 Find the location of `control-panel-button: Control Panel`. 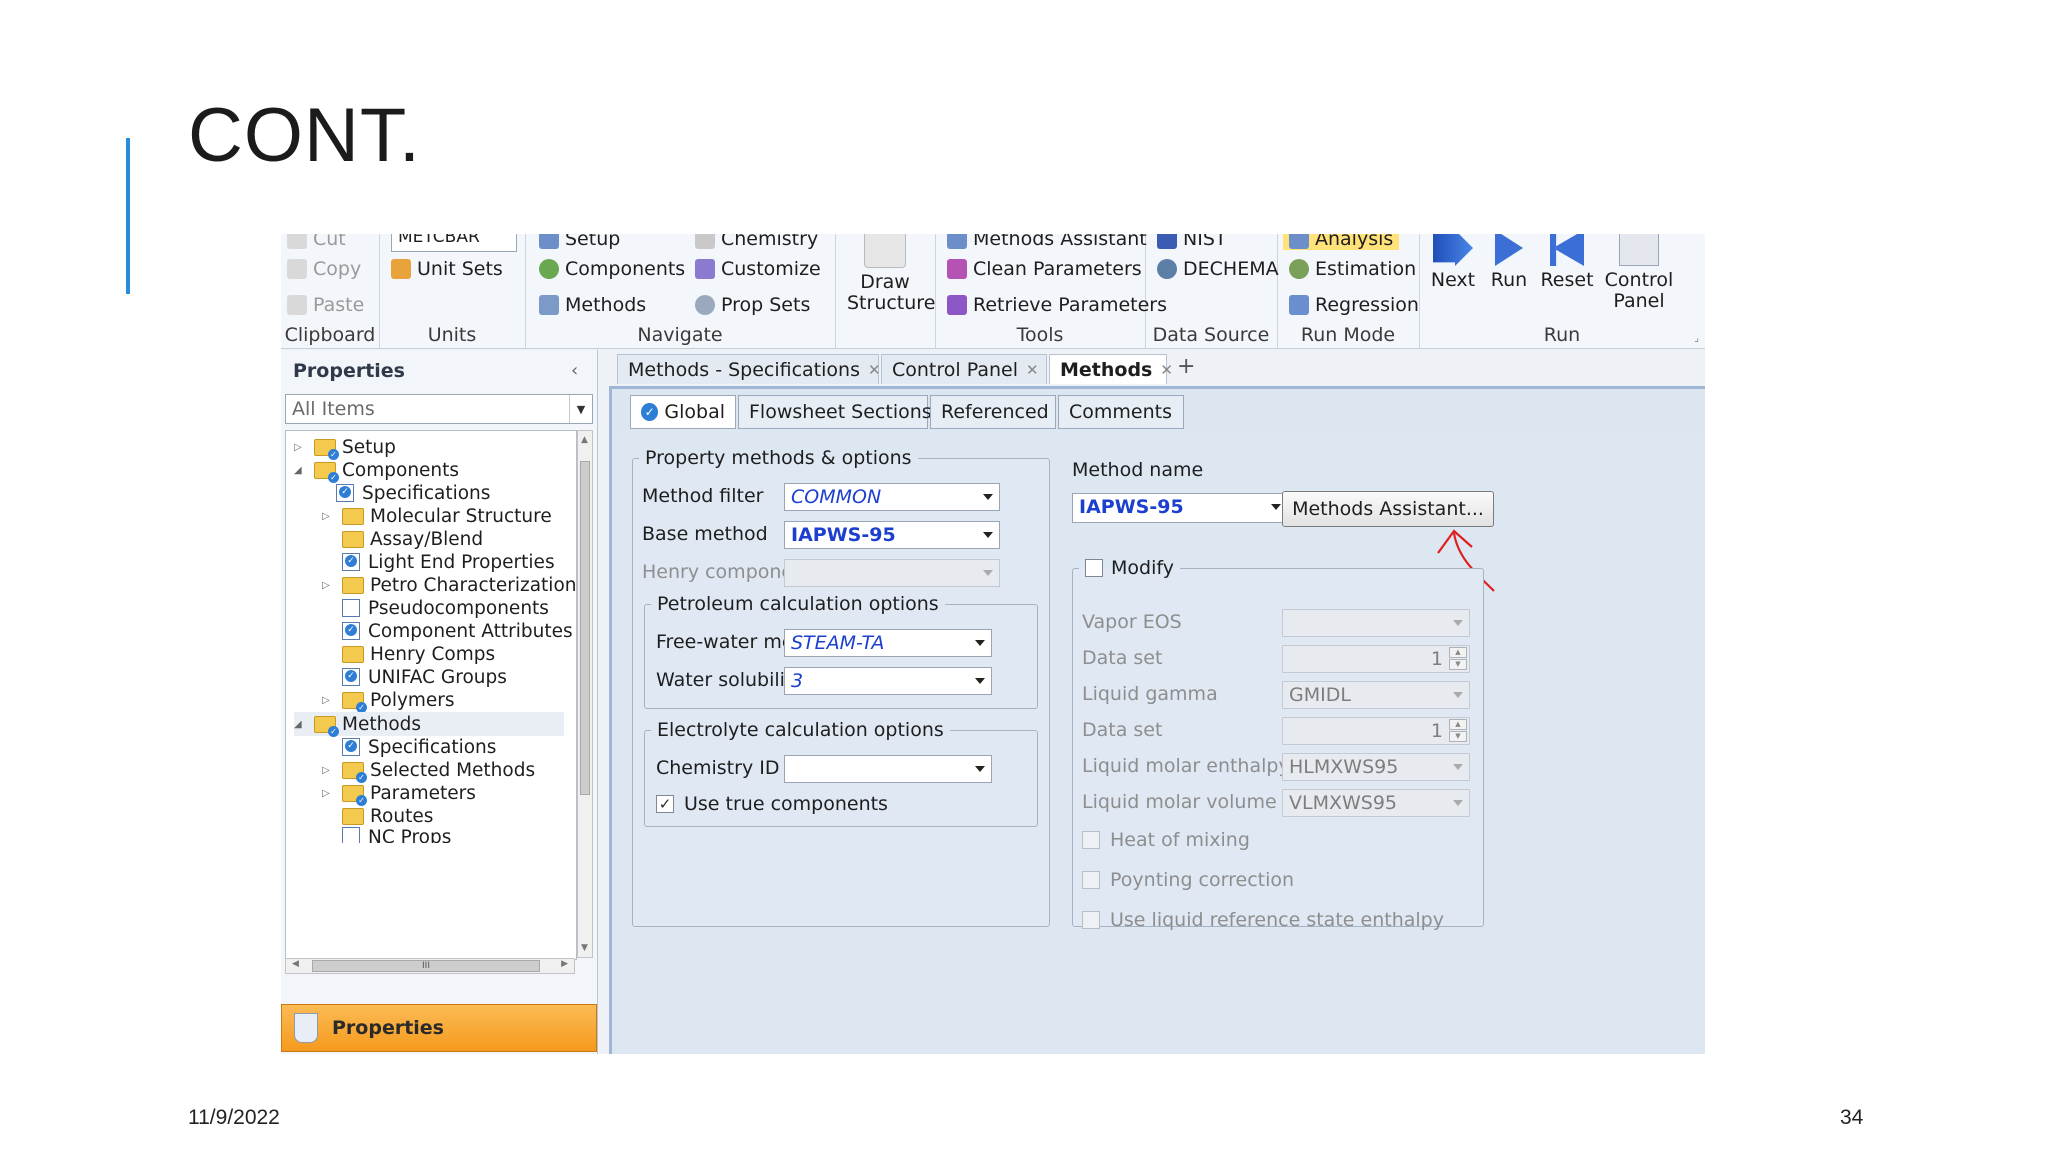

control-panel-button: Control Panel is located at coordinates (1639, 273).